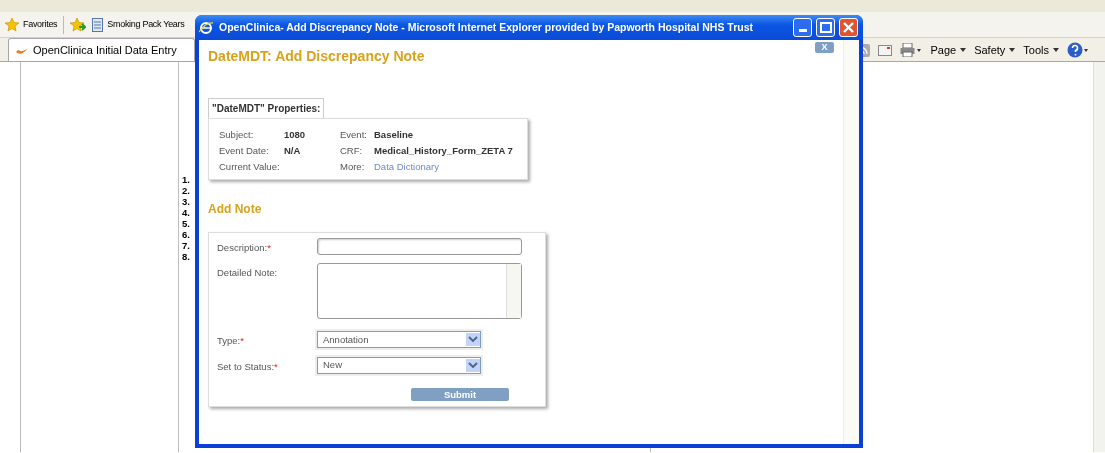 The image size is (1105, 453). I want to click on property-value: Baseline, so click(394, 134).